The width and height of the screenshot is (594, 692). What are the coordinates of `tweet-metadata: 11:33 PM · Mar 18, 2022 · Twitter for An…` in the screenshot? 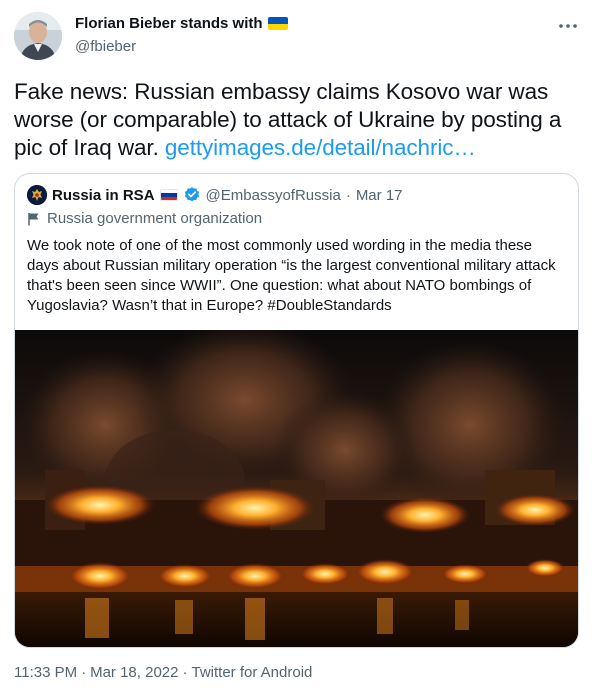 It's located at (163, 672).